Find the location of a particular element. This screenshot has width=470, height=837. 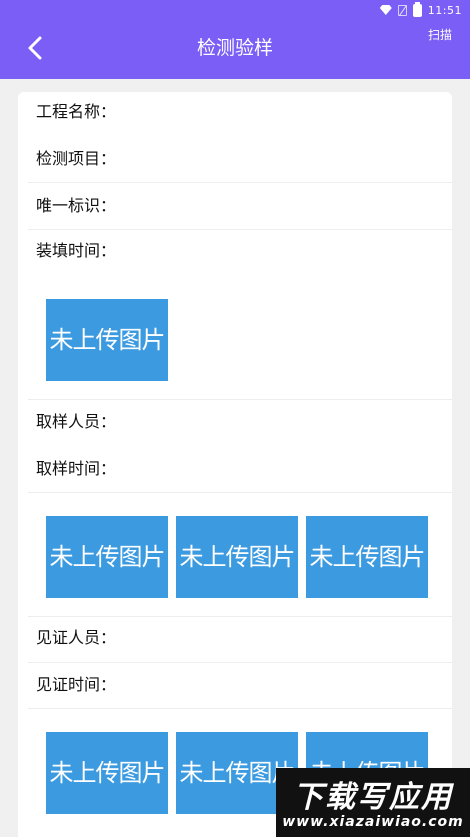

scan-button: 扫描 is located at coordinates (440, 34).